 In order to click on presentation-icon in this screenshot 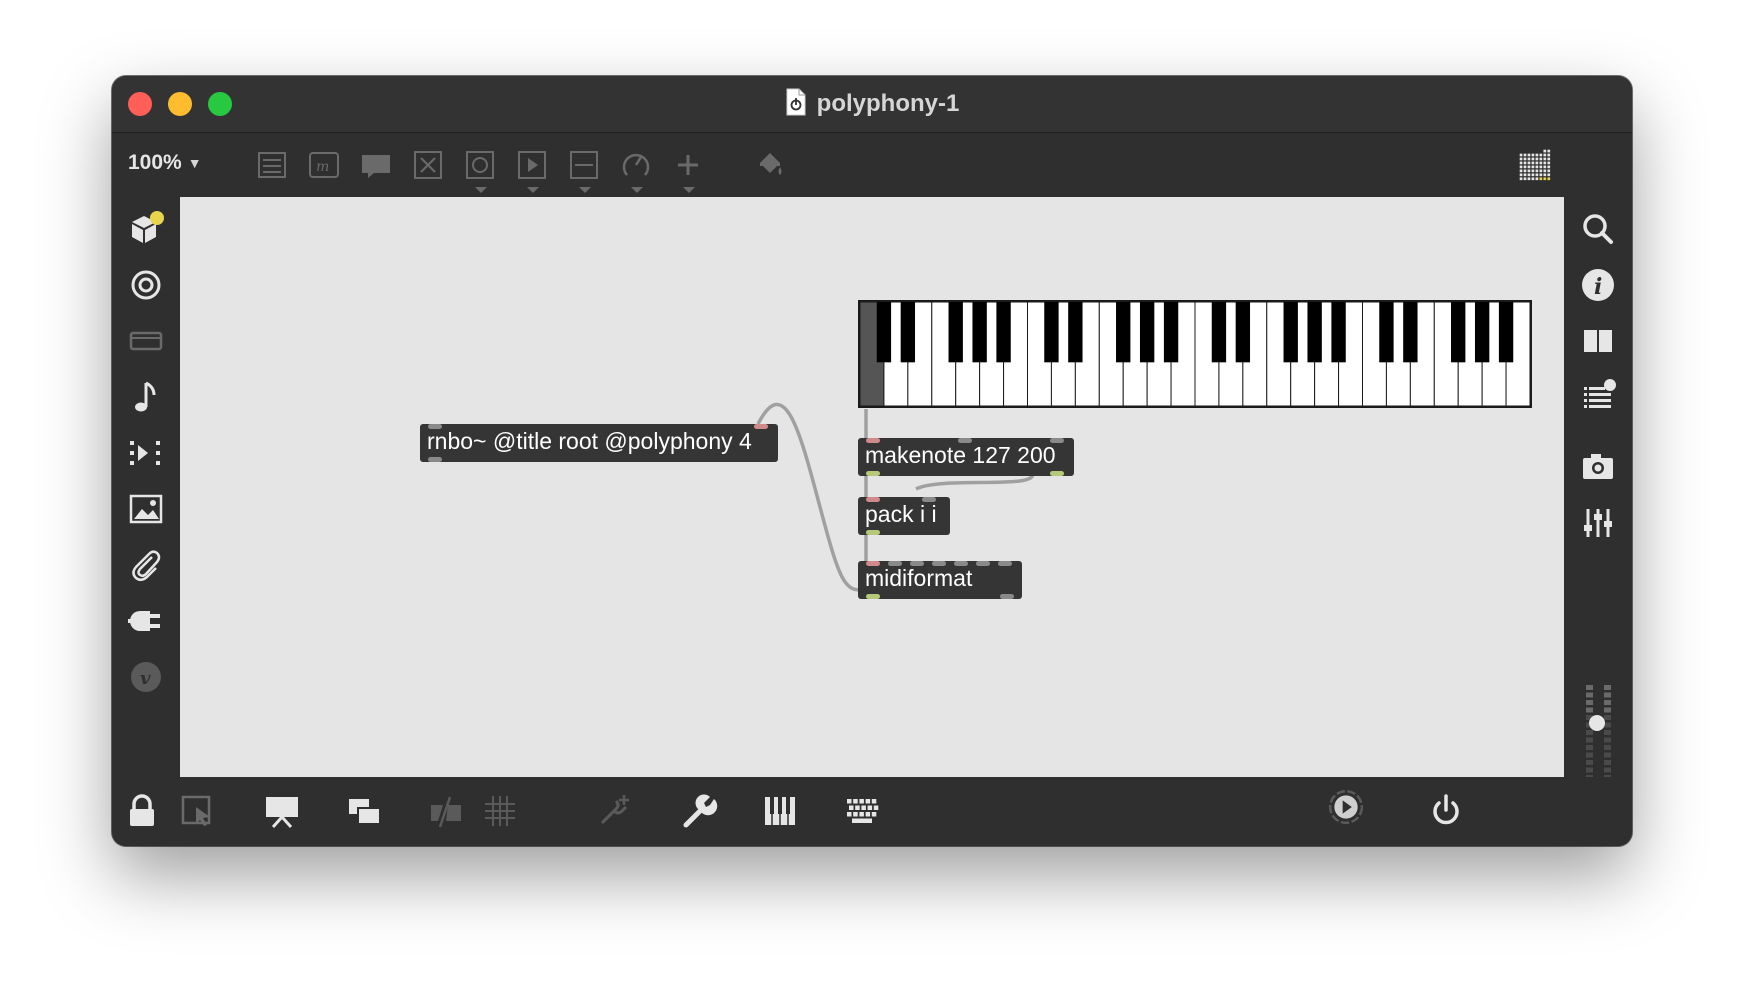, I will do `click(282, 811)`.